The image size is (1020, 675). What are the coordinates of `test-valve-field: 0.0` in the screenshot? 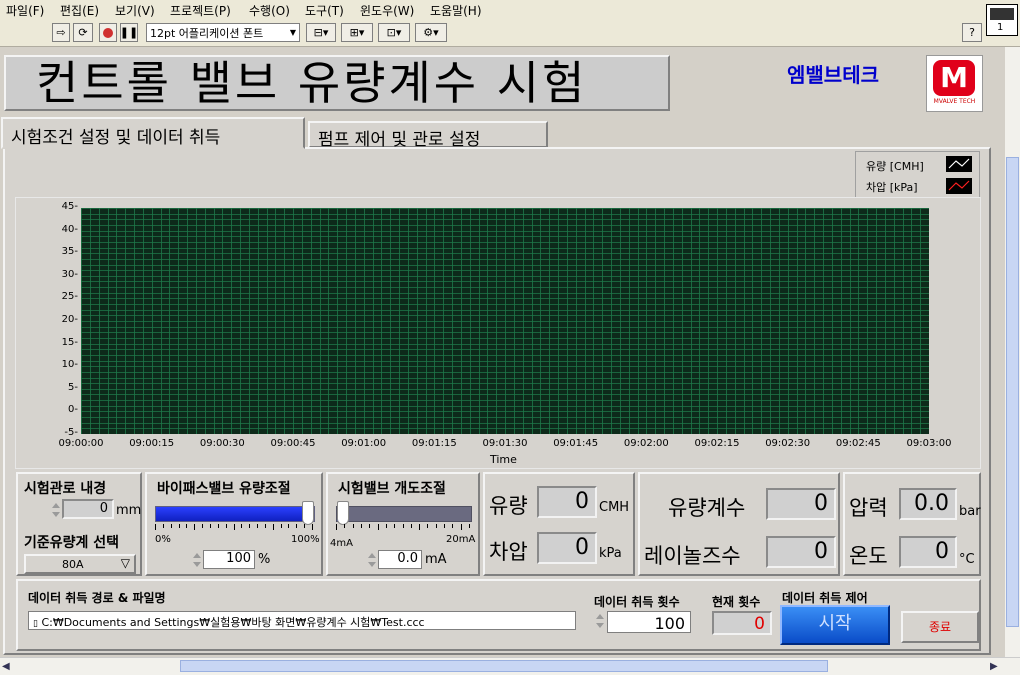 It's located at (400, 559).